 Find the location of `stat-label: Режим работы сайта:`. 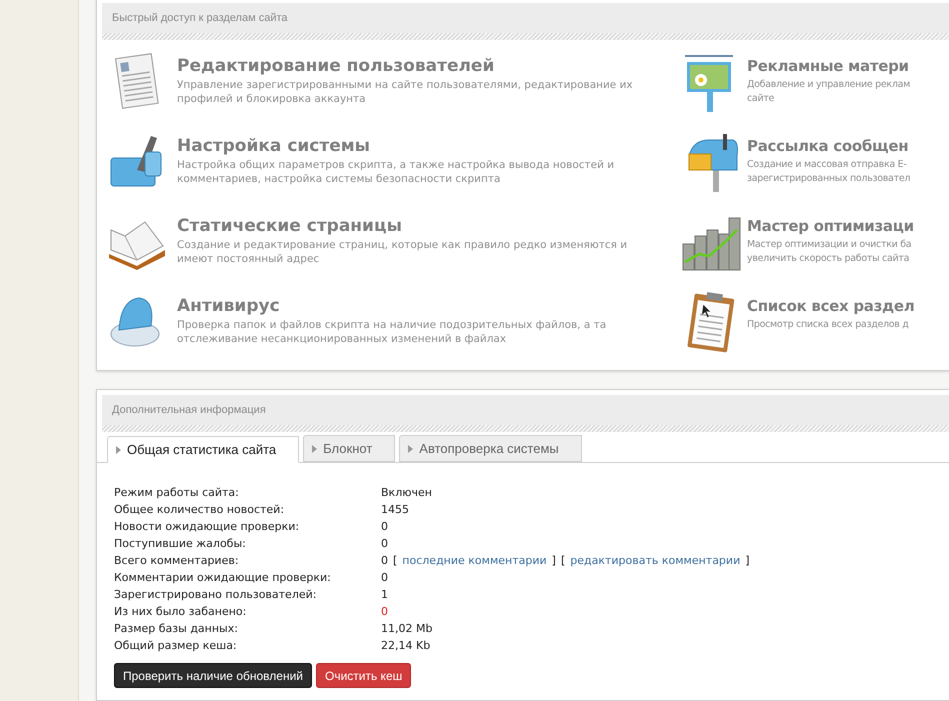

stat-label: Режим работы сайта: is located at coordinates (177, 493).